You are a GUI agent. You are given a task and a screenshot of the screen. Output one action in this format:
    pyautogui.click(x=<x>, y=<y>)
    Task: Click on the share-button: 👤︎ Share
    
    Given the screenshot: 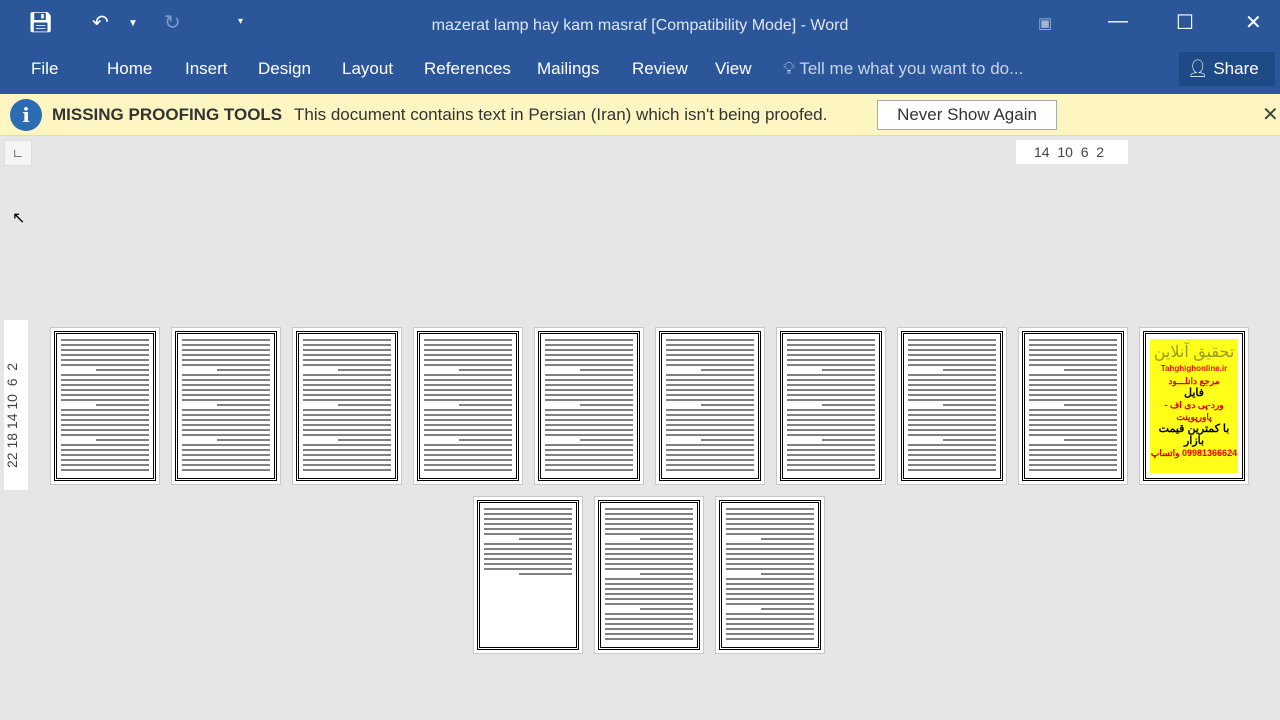 What is the action you would take?
    pyautogui.click(x=1227, y=69)
    